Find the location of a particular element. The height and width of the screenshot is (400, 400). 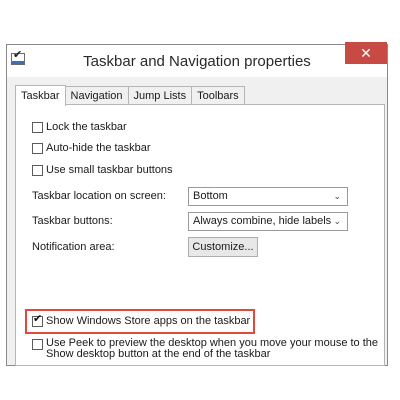

close-button: ✕ is located at coordinates (366, 53).